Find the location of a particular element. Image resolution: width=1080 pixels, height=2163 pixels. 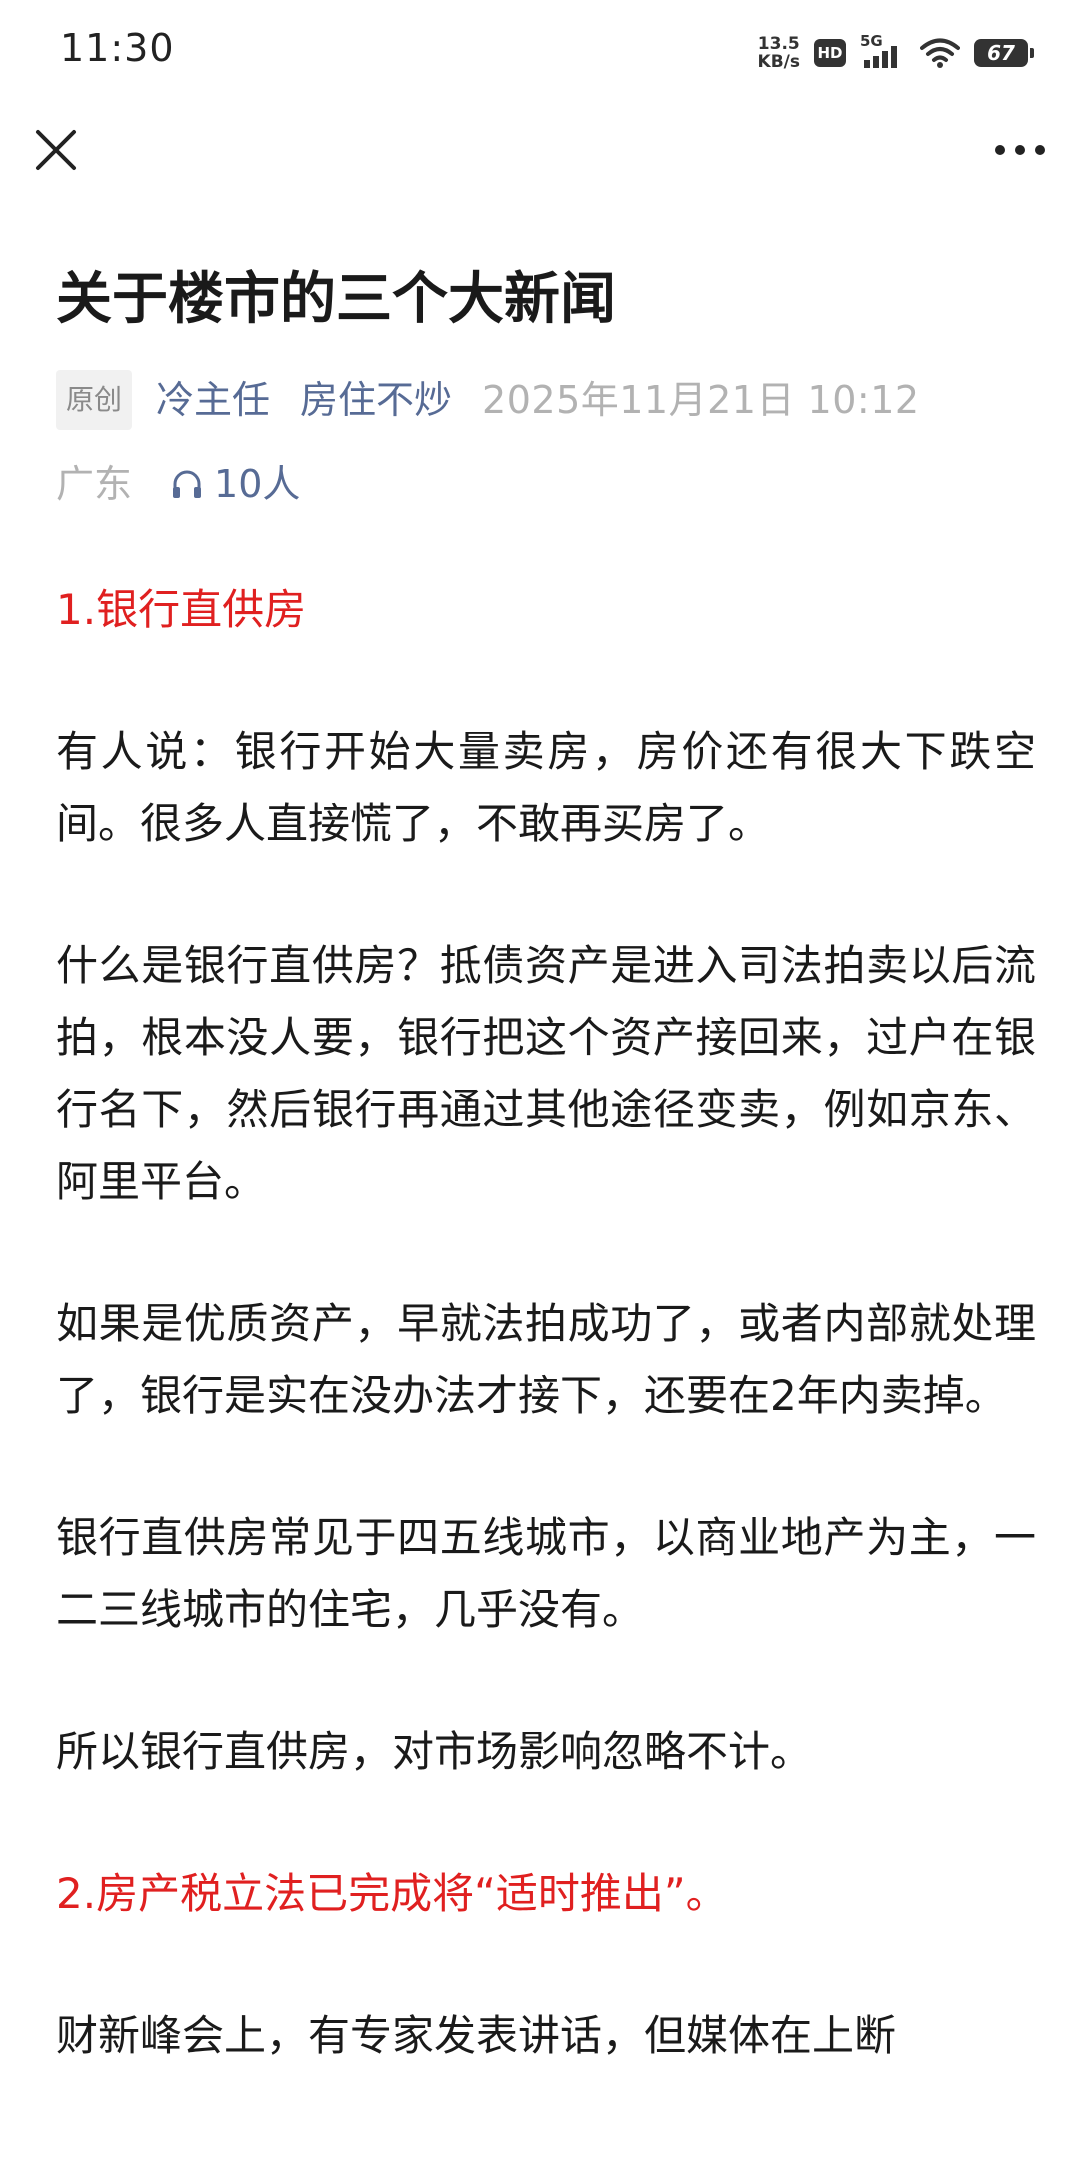

publish-time: 2025年11月21日 10:12 is located at coordinates (701, 400).